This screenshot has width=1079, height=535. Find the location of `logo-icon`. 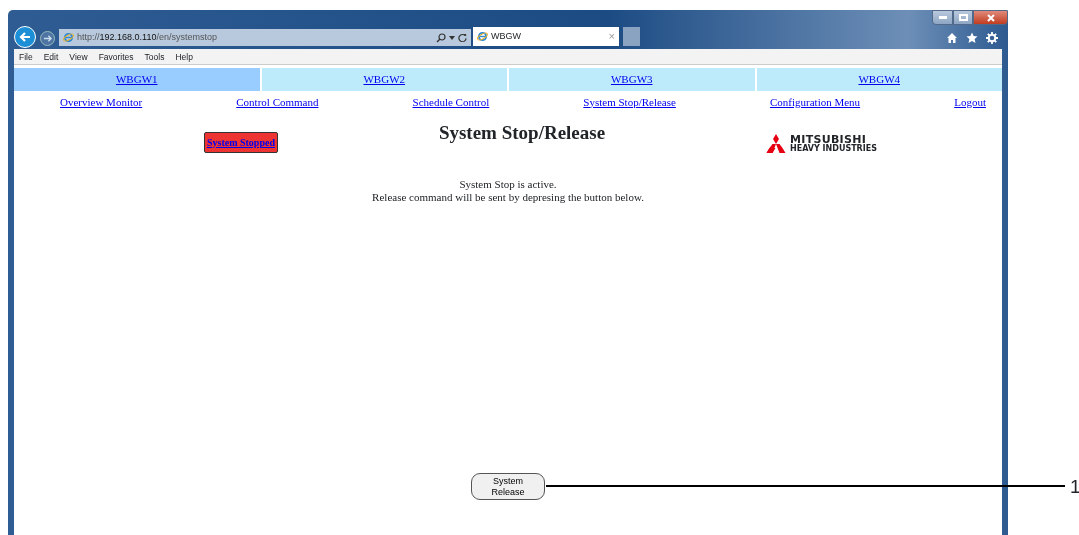

logo-icon is located at coordinates (776, 143).